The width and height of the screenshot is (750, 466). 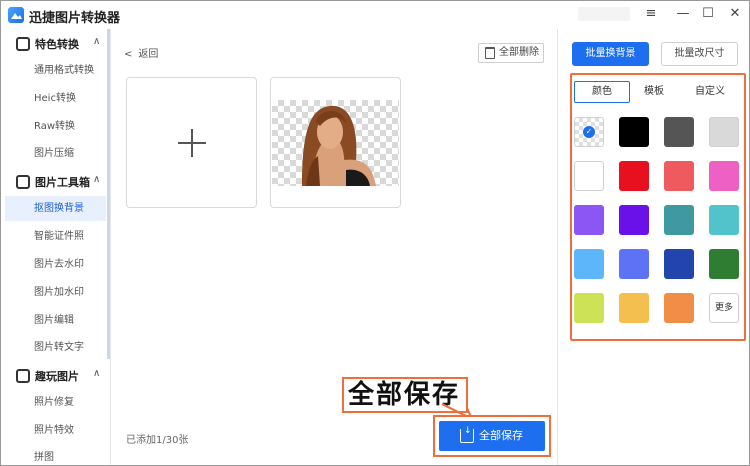 What do you see at coordinates (604, 14) in the screenshot?
I see `title-bar-placeholder` at bounding box center [604, 14].